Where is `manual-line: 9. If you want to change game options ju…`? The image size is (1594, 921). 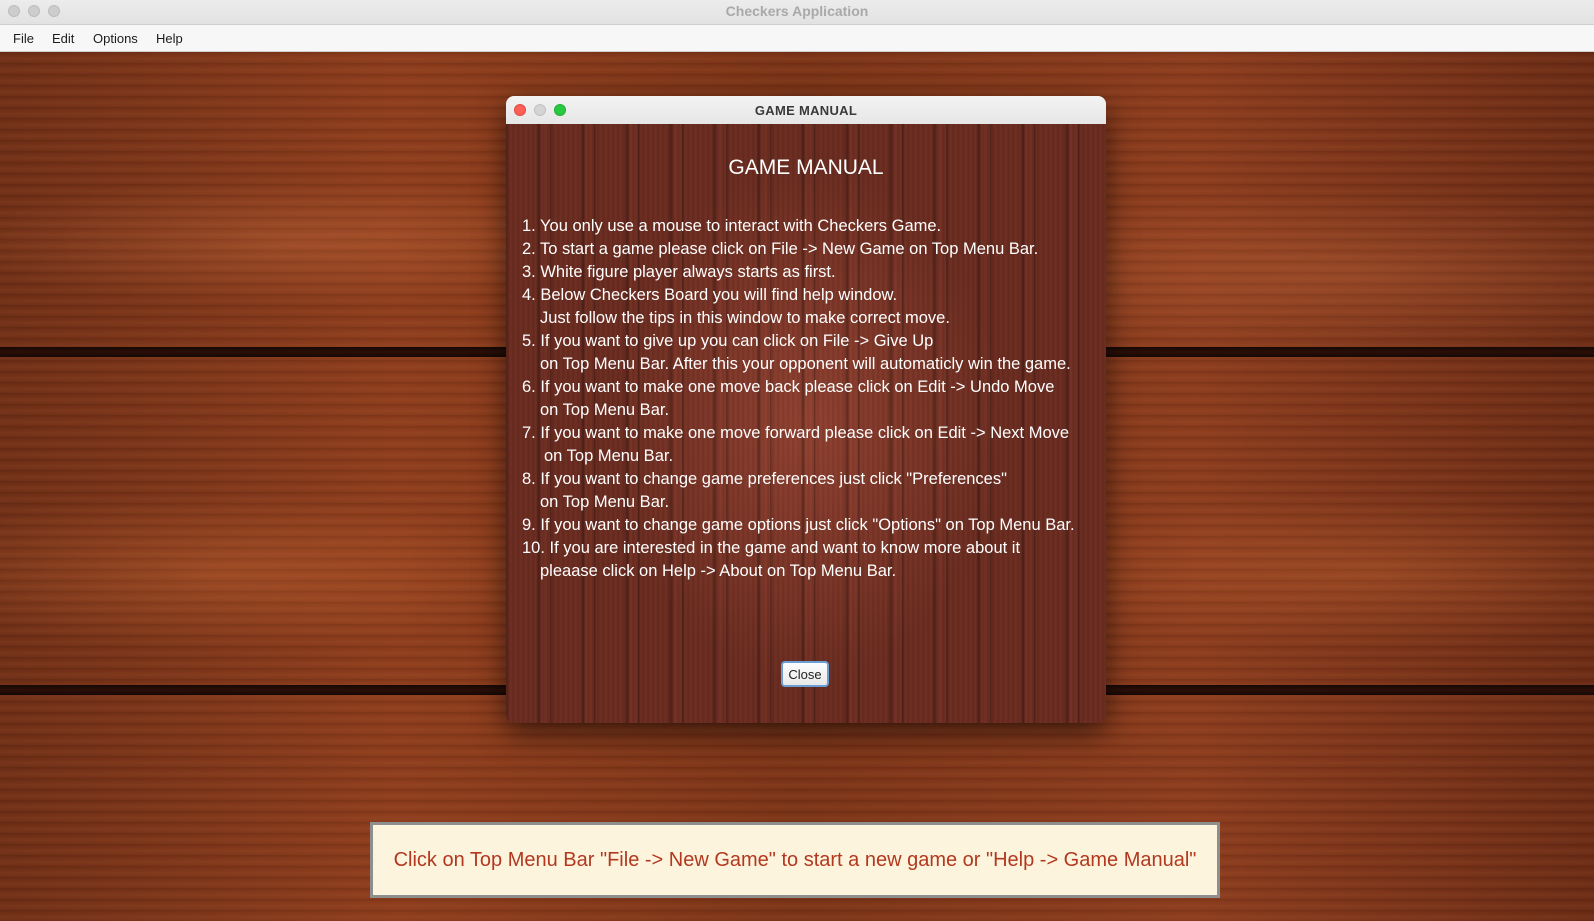 manual-line: 9. If you want to change game options ju… is located at coordinates (798, 525).